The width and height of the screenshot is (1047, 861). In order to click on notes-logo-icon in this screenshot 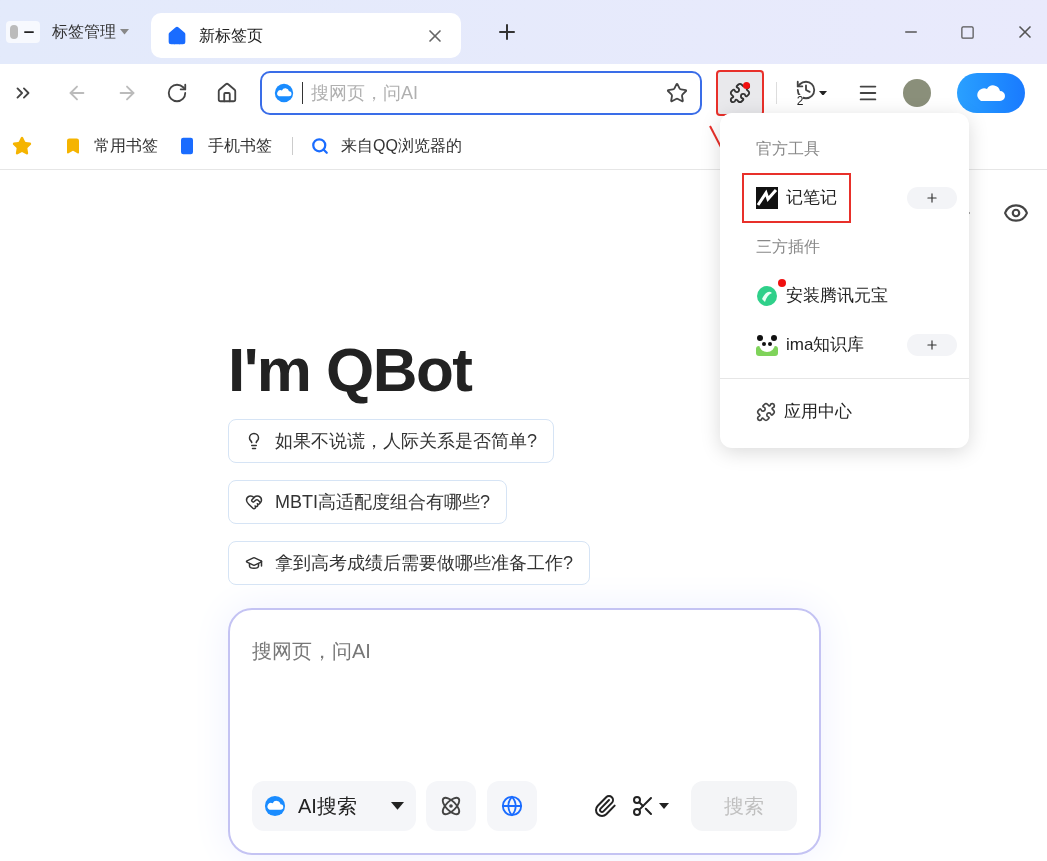, I will do `click(767, 197)`.